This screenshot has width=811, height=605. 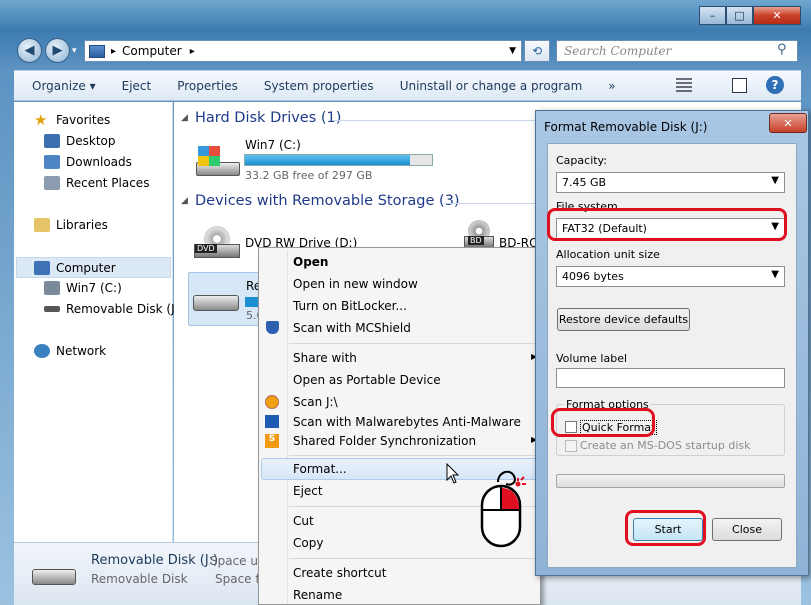 I want to click on msdos-label: Create an MS-DOS startup disk, so click(x=665, y=445).